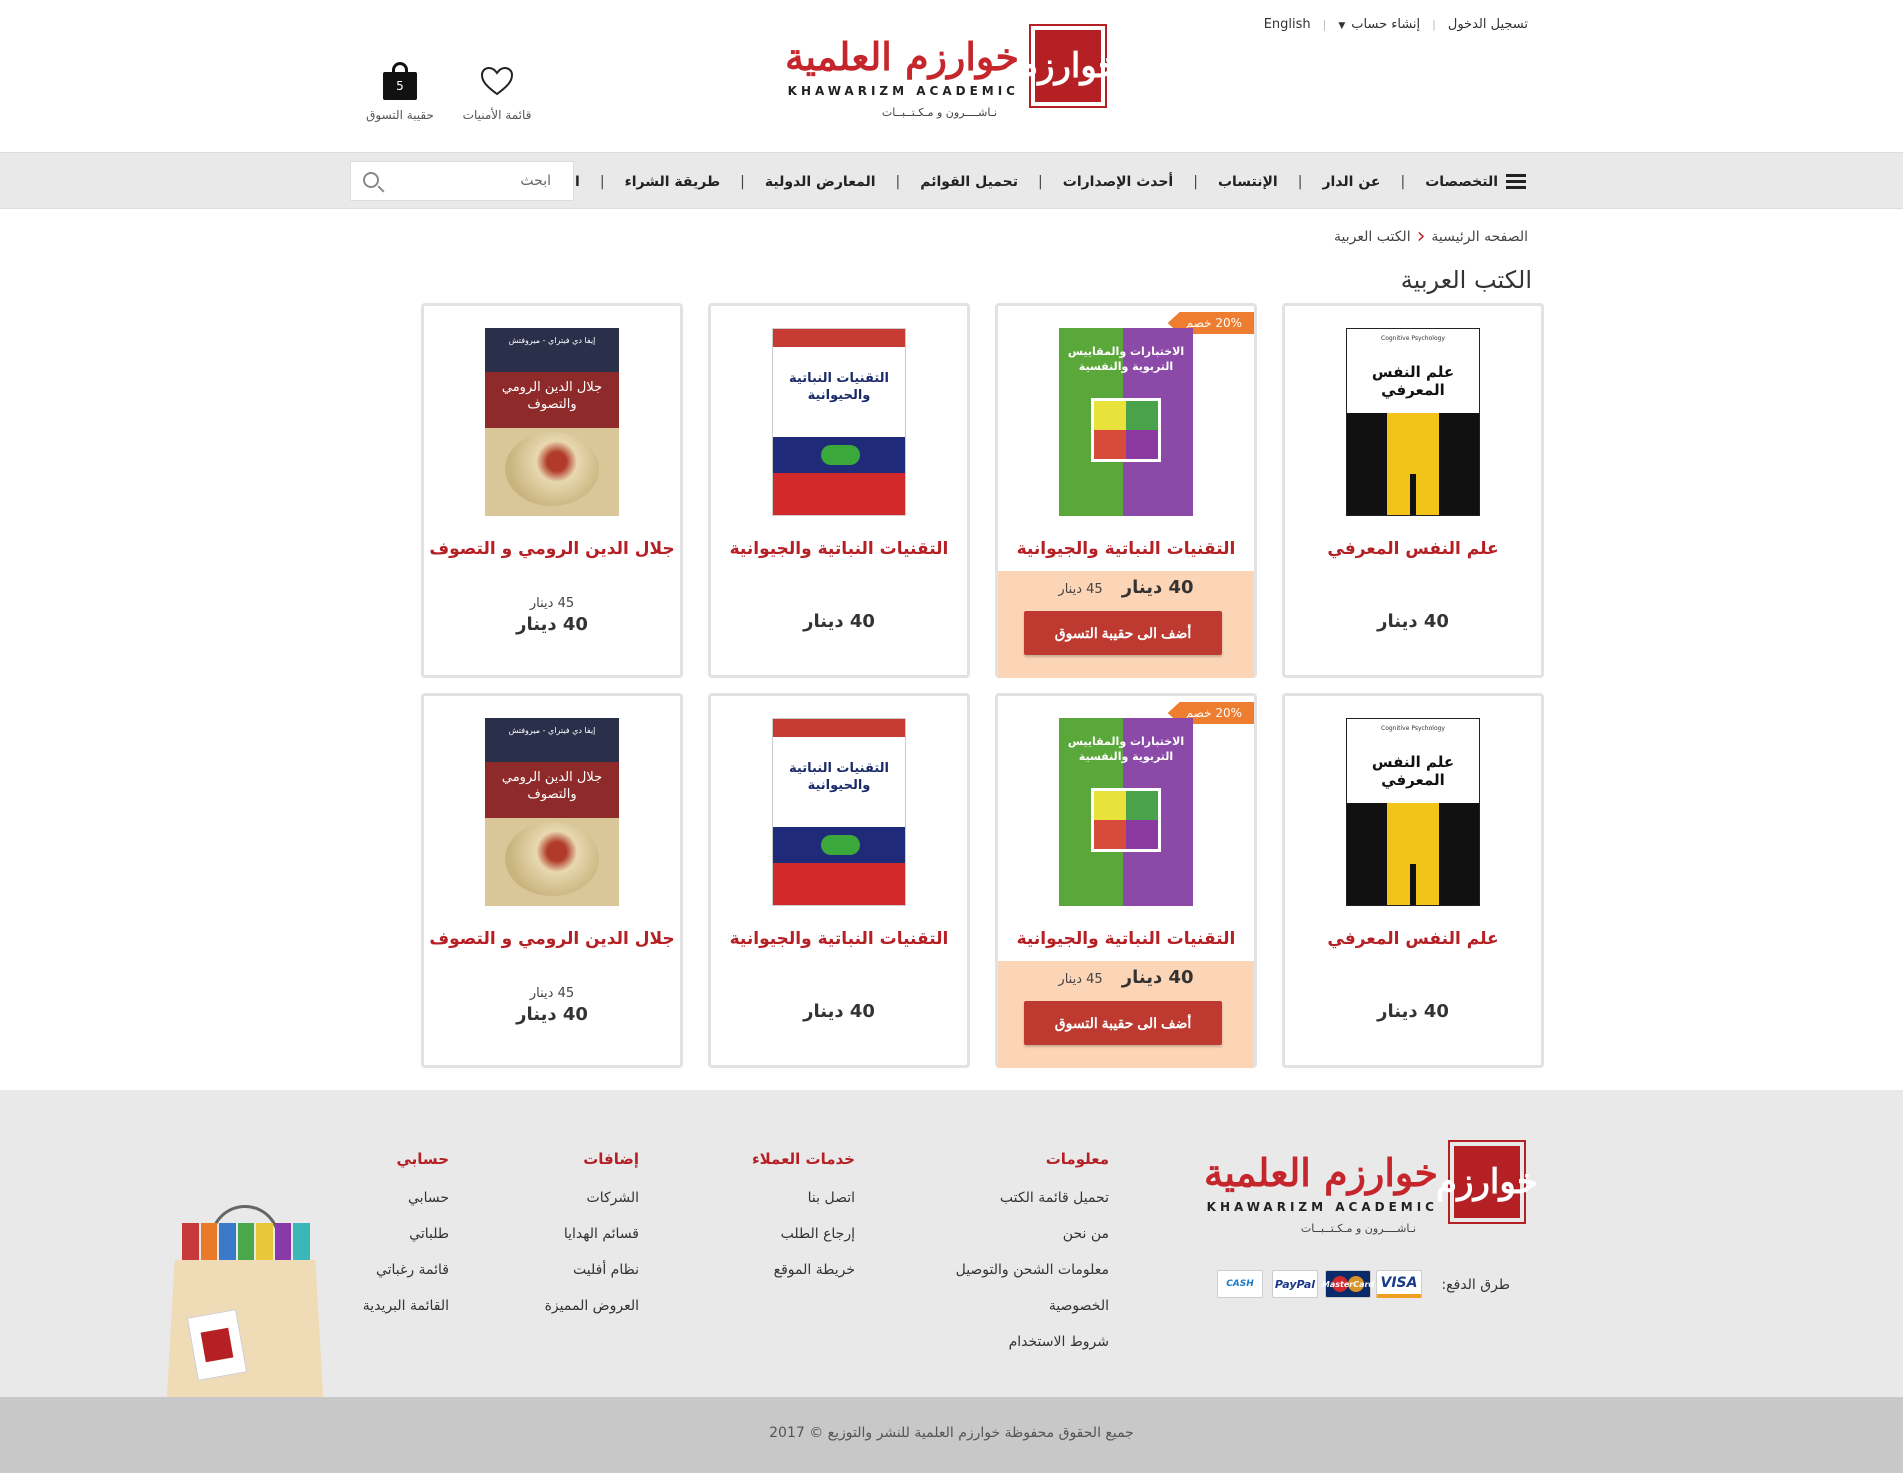  What do you see at coordinates (1386, 24) in the screenshot?
I see `register-label: إنشاء حساب` at bounding box center [1386, 24].